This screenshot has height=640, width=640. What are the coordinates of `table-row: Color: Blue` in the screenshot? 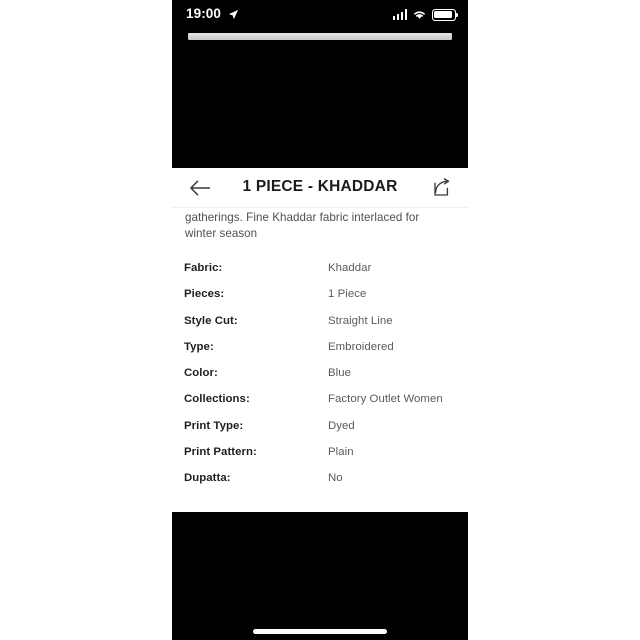 It's located at (320, 380).